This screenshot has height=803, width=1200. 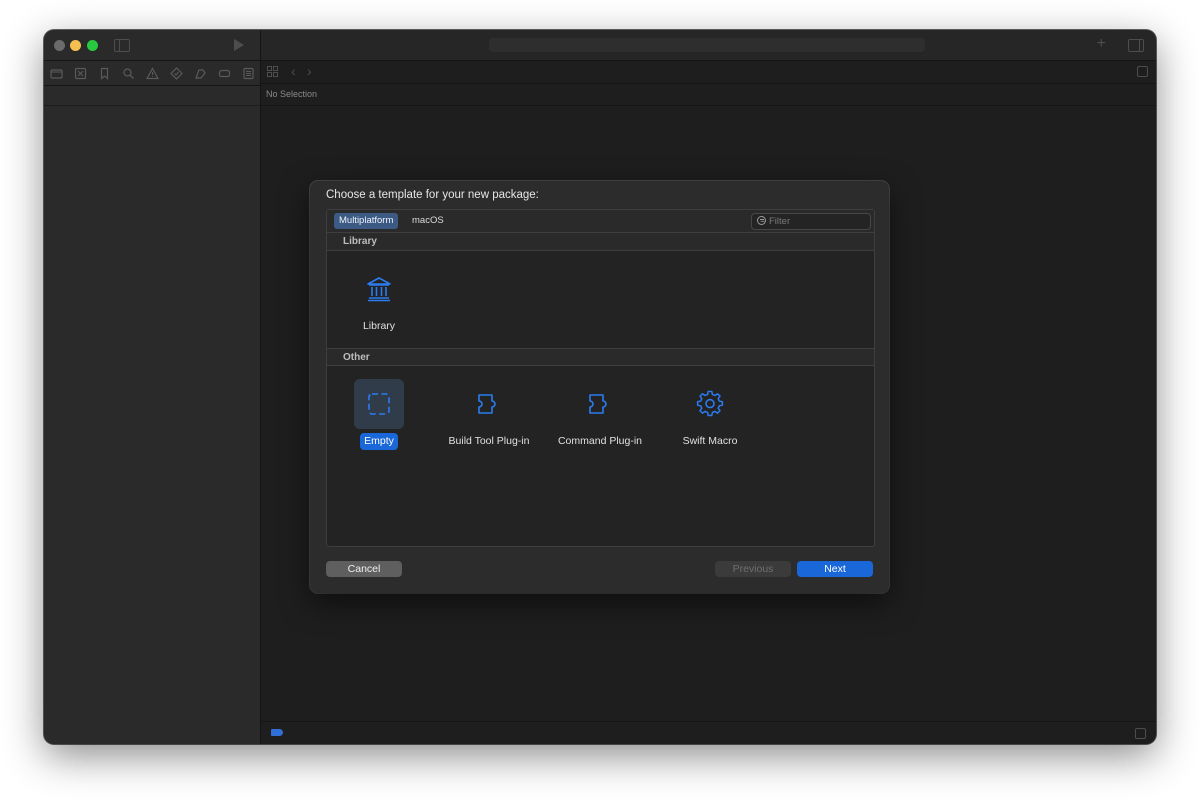 What do you see at coordinates (122, 45) in the screenshot?
I see `sidebar-toggle-icon` at bounding box center [122, 45].